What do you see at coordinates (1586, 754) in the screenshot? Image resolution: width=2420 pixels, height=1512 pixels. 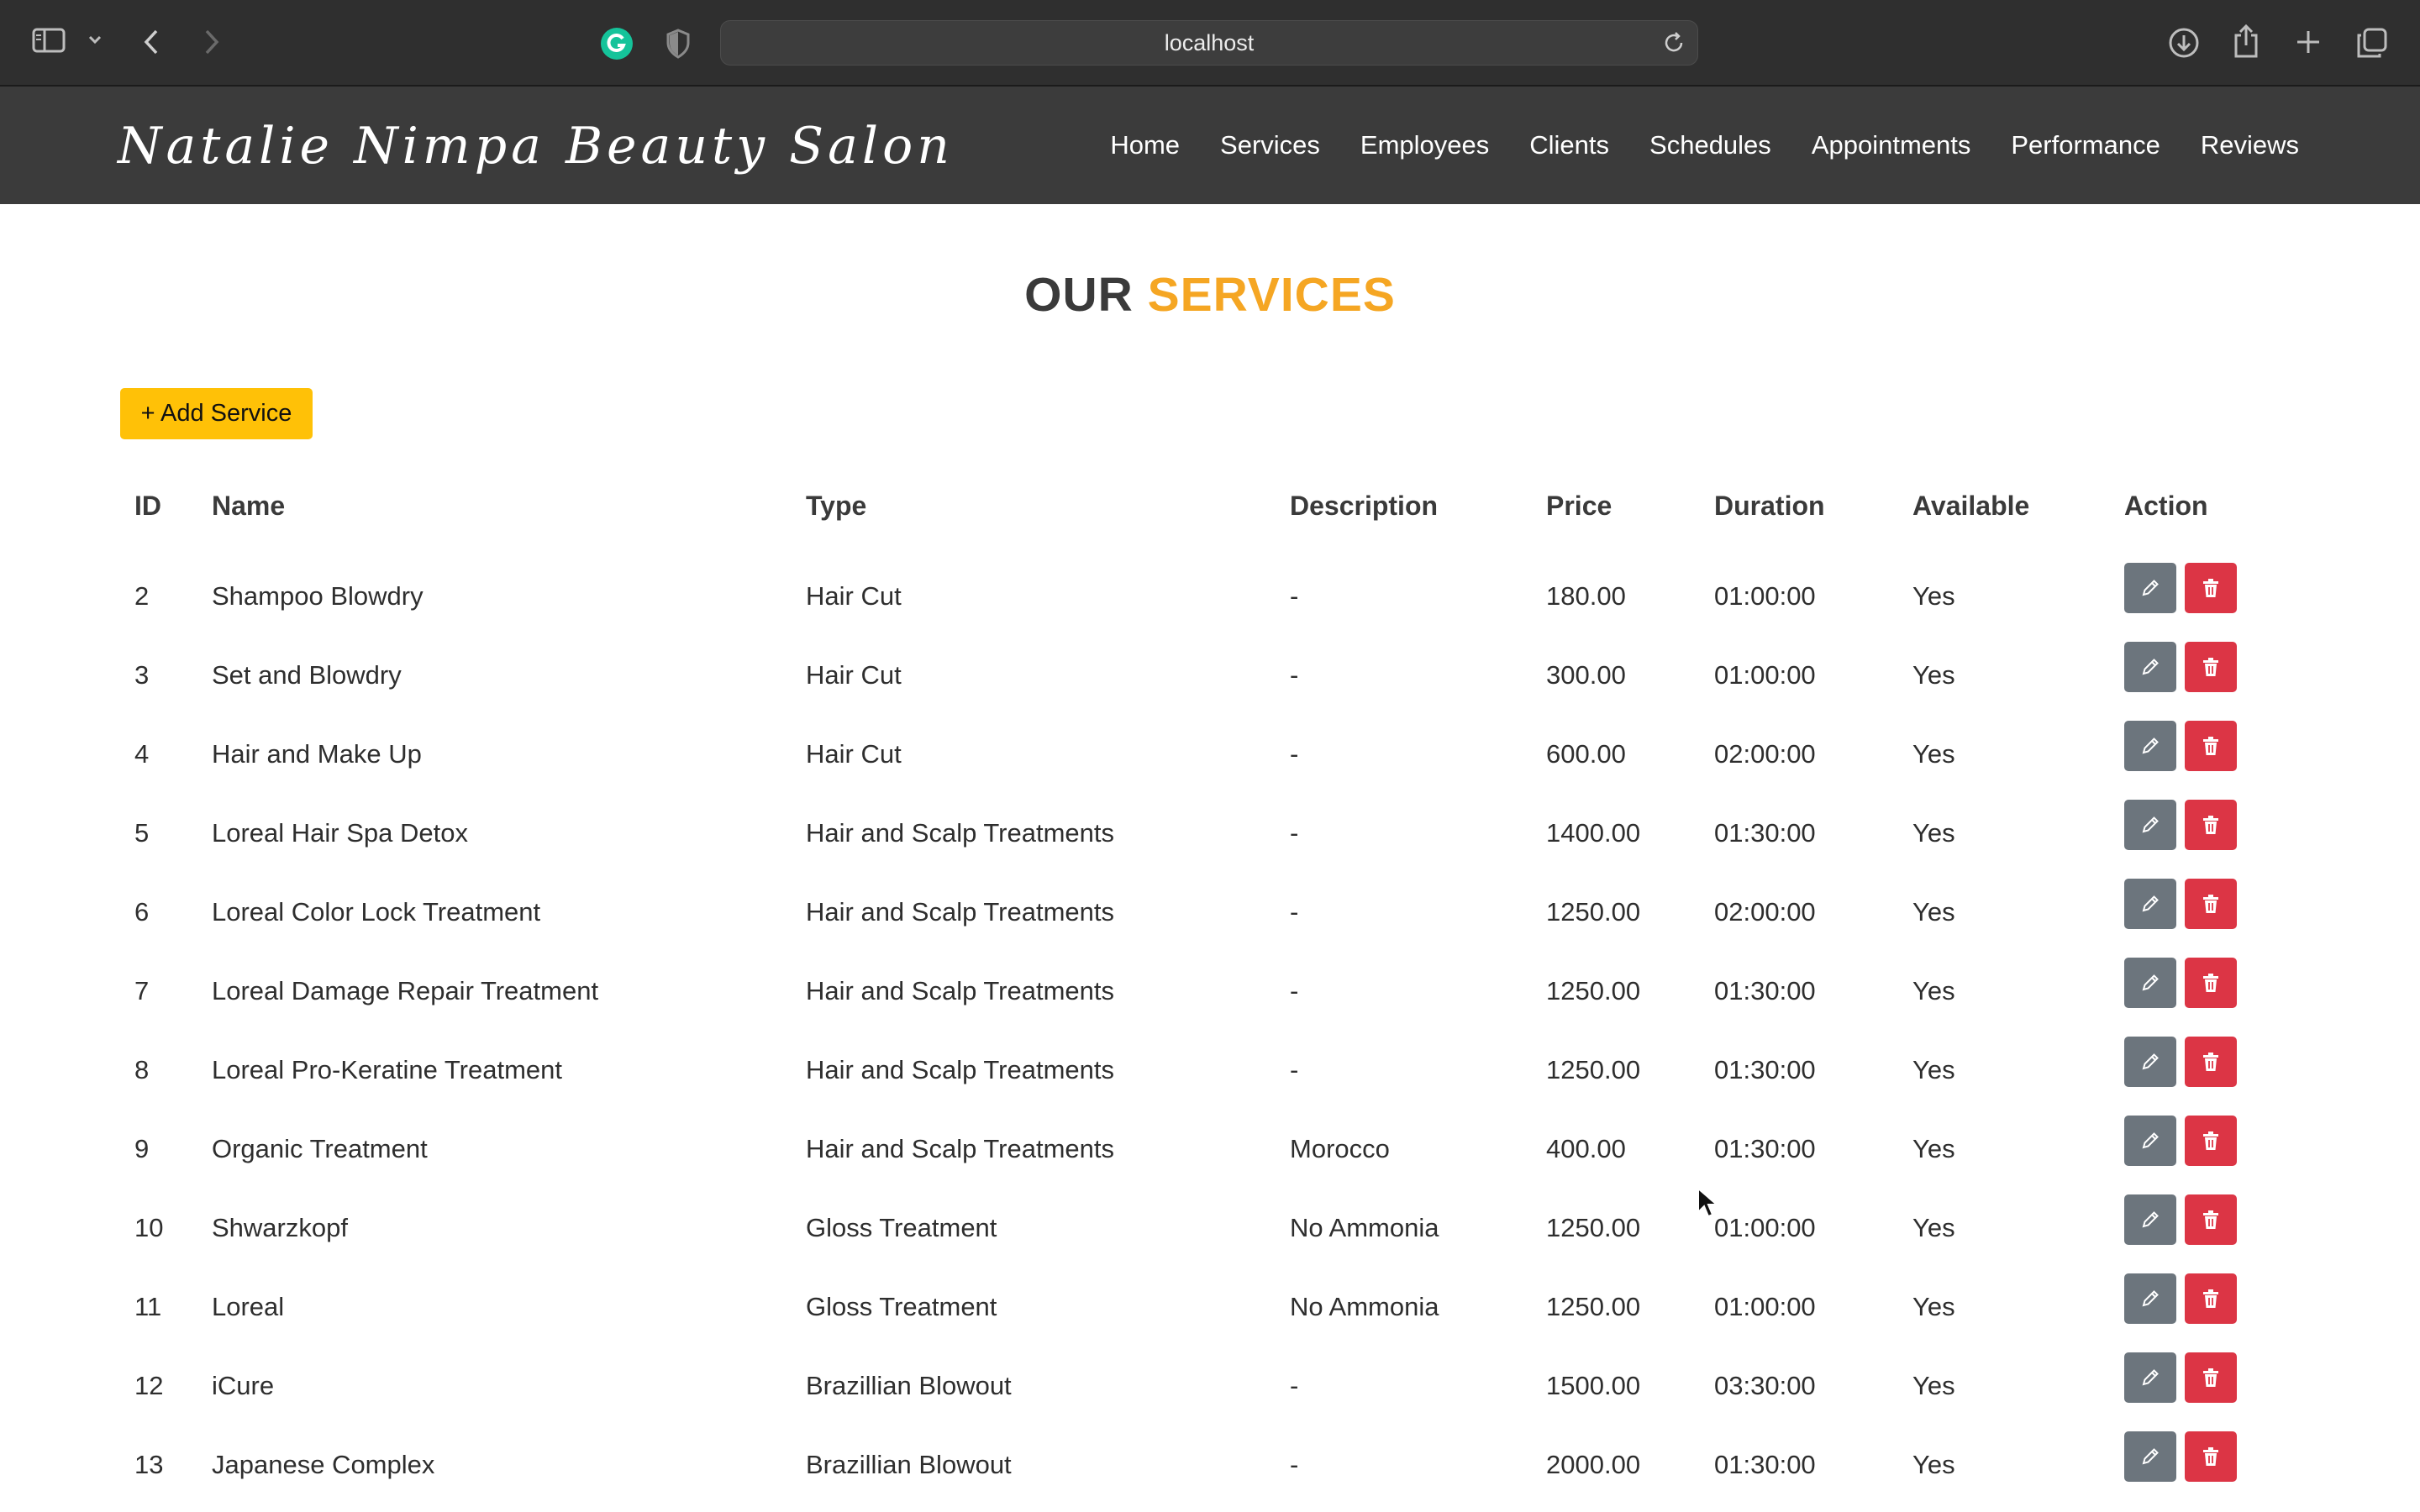 I see `cell-price: 600.00` at bounding box center [1586, 754].